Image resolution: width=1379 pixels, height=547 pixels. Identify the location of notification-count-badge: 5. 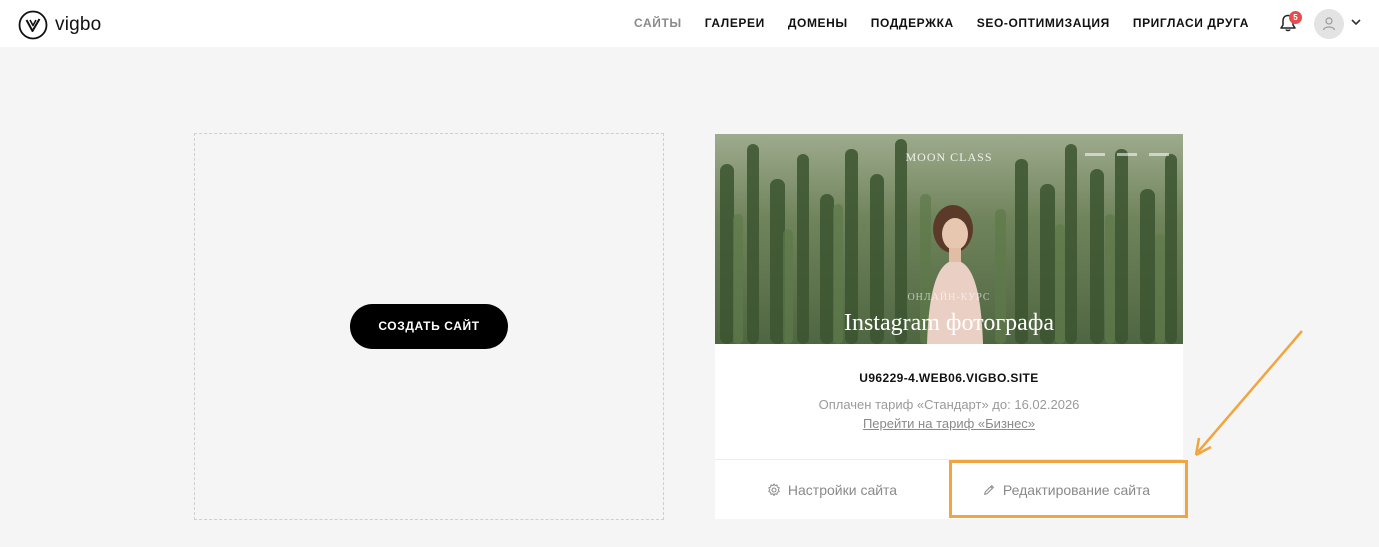
(1295, 17).